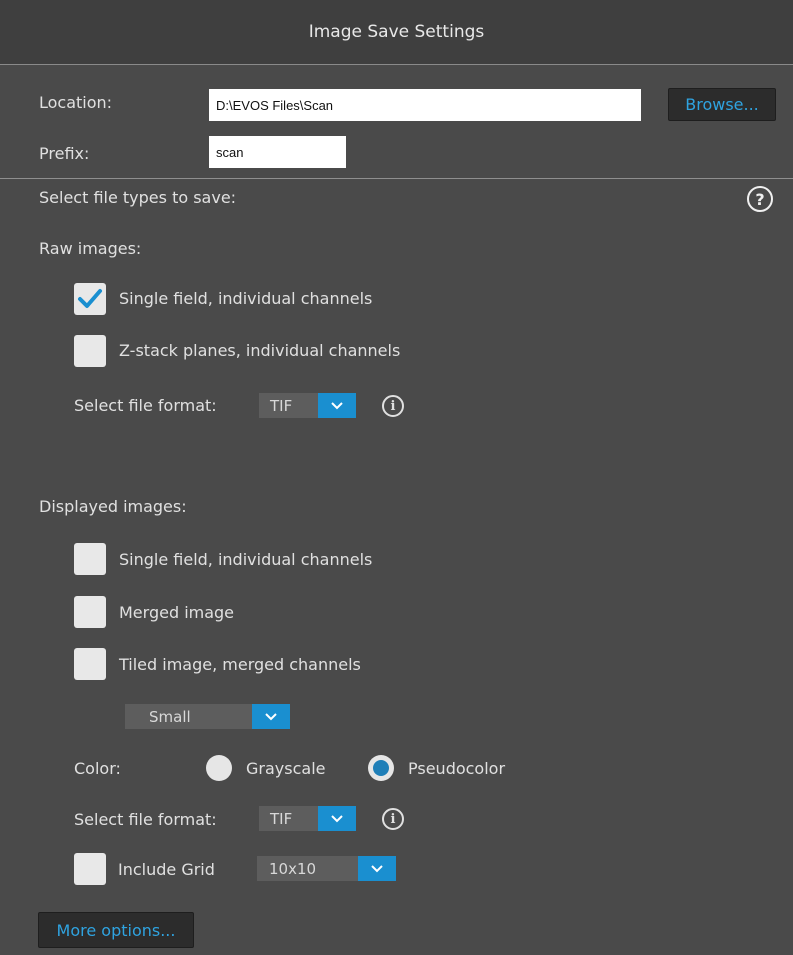  What do you see at coordinates (286, 768) in the screenshot?
I see `grayscale-label: Grayscale` at bounding box center [286, 768].